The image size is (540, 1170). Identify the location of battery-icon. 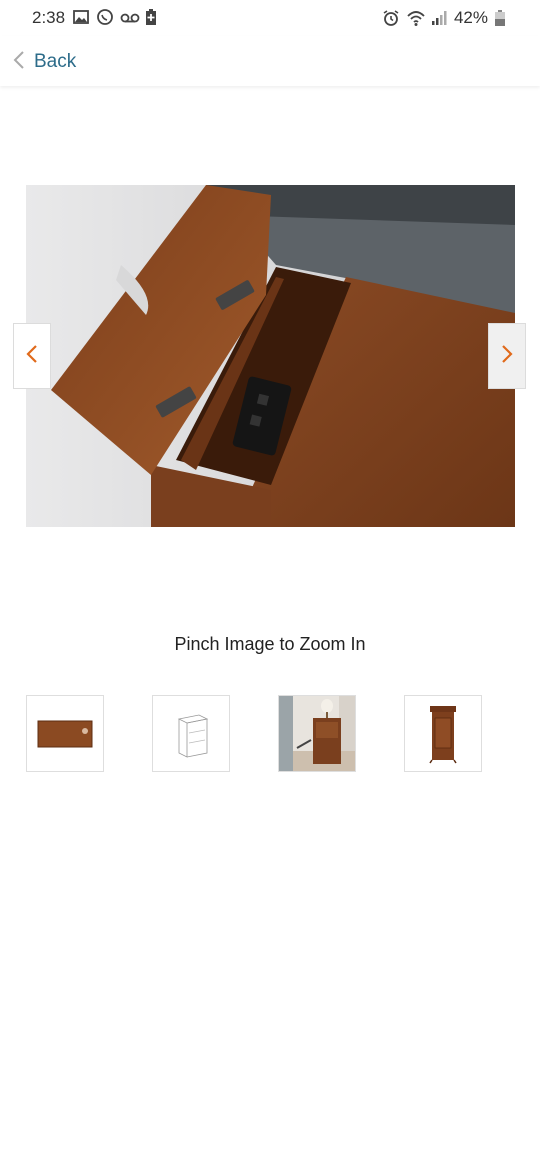
(503, 18).